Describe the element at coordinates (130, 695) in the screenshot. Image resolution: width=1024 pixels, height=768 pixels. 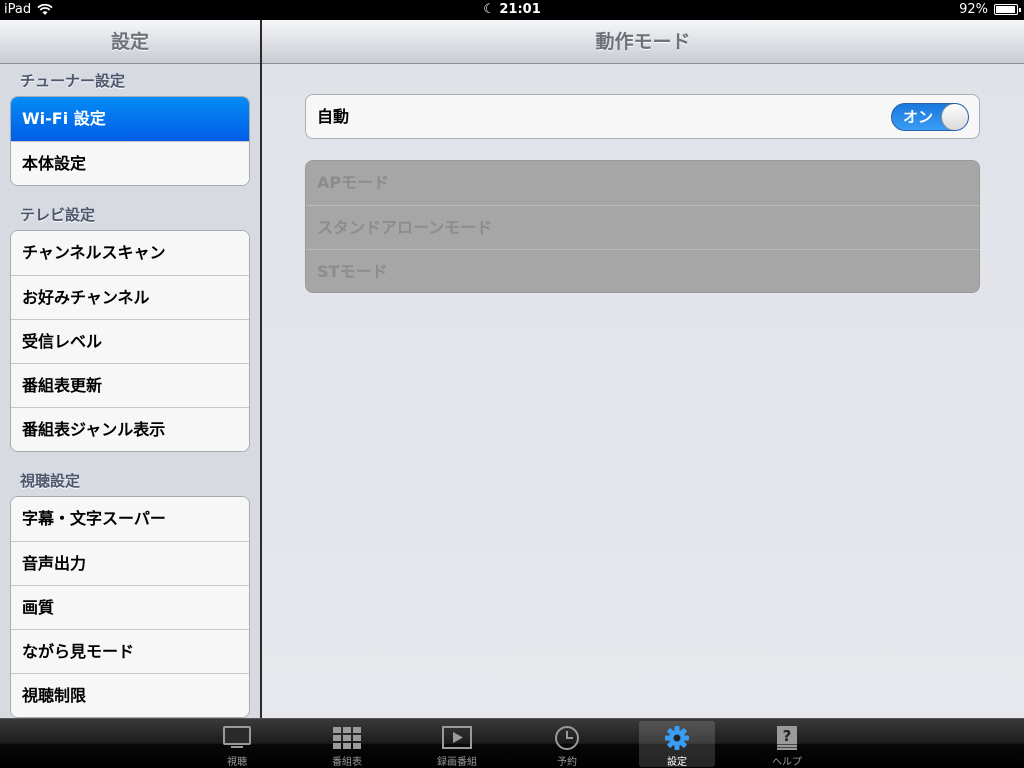
I see `menu-item-parental-control: 視聴制限` at that location.